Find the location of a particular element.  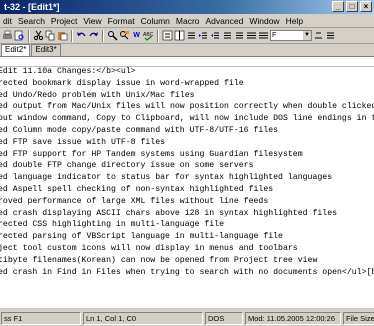

ruler is located at coordinates (187, 62).